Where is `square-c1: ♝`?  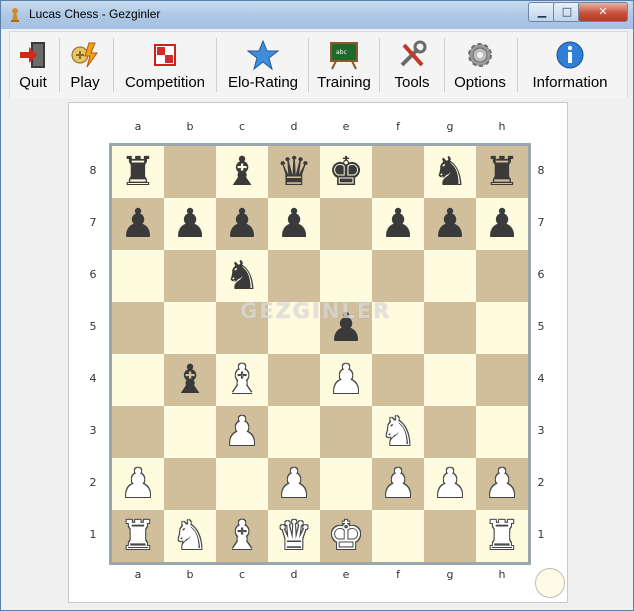 square-c1: ♝ is located at coordinates (242, 536).